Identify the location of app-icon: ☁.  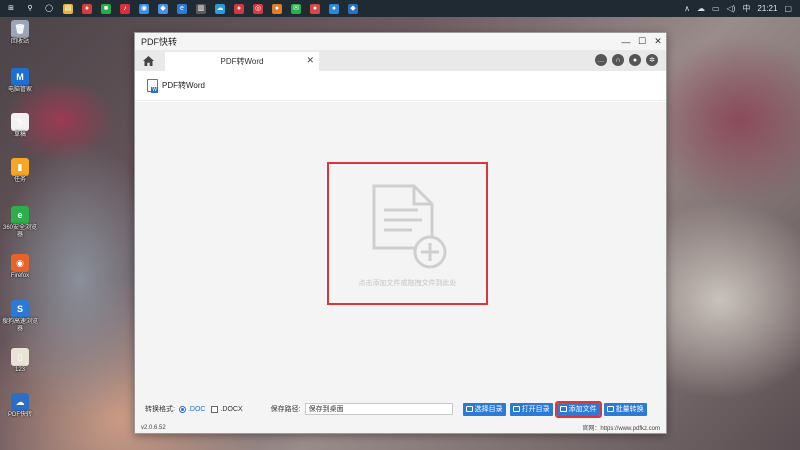
(220, 8).